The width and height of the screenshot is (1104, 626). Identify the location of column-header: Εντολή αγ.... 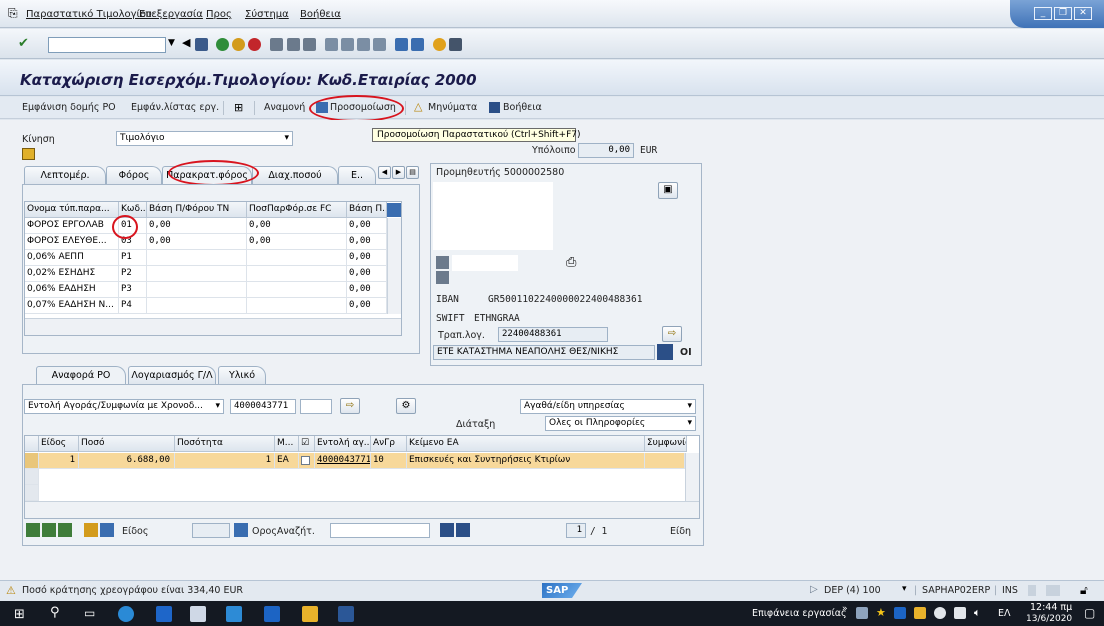
(343, 444).